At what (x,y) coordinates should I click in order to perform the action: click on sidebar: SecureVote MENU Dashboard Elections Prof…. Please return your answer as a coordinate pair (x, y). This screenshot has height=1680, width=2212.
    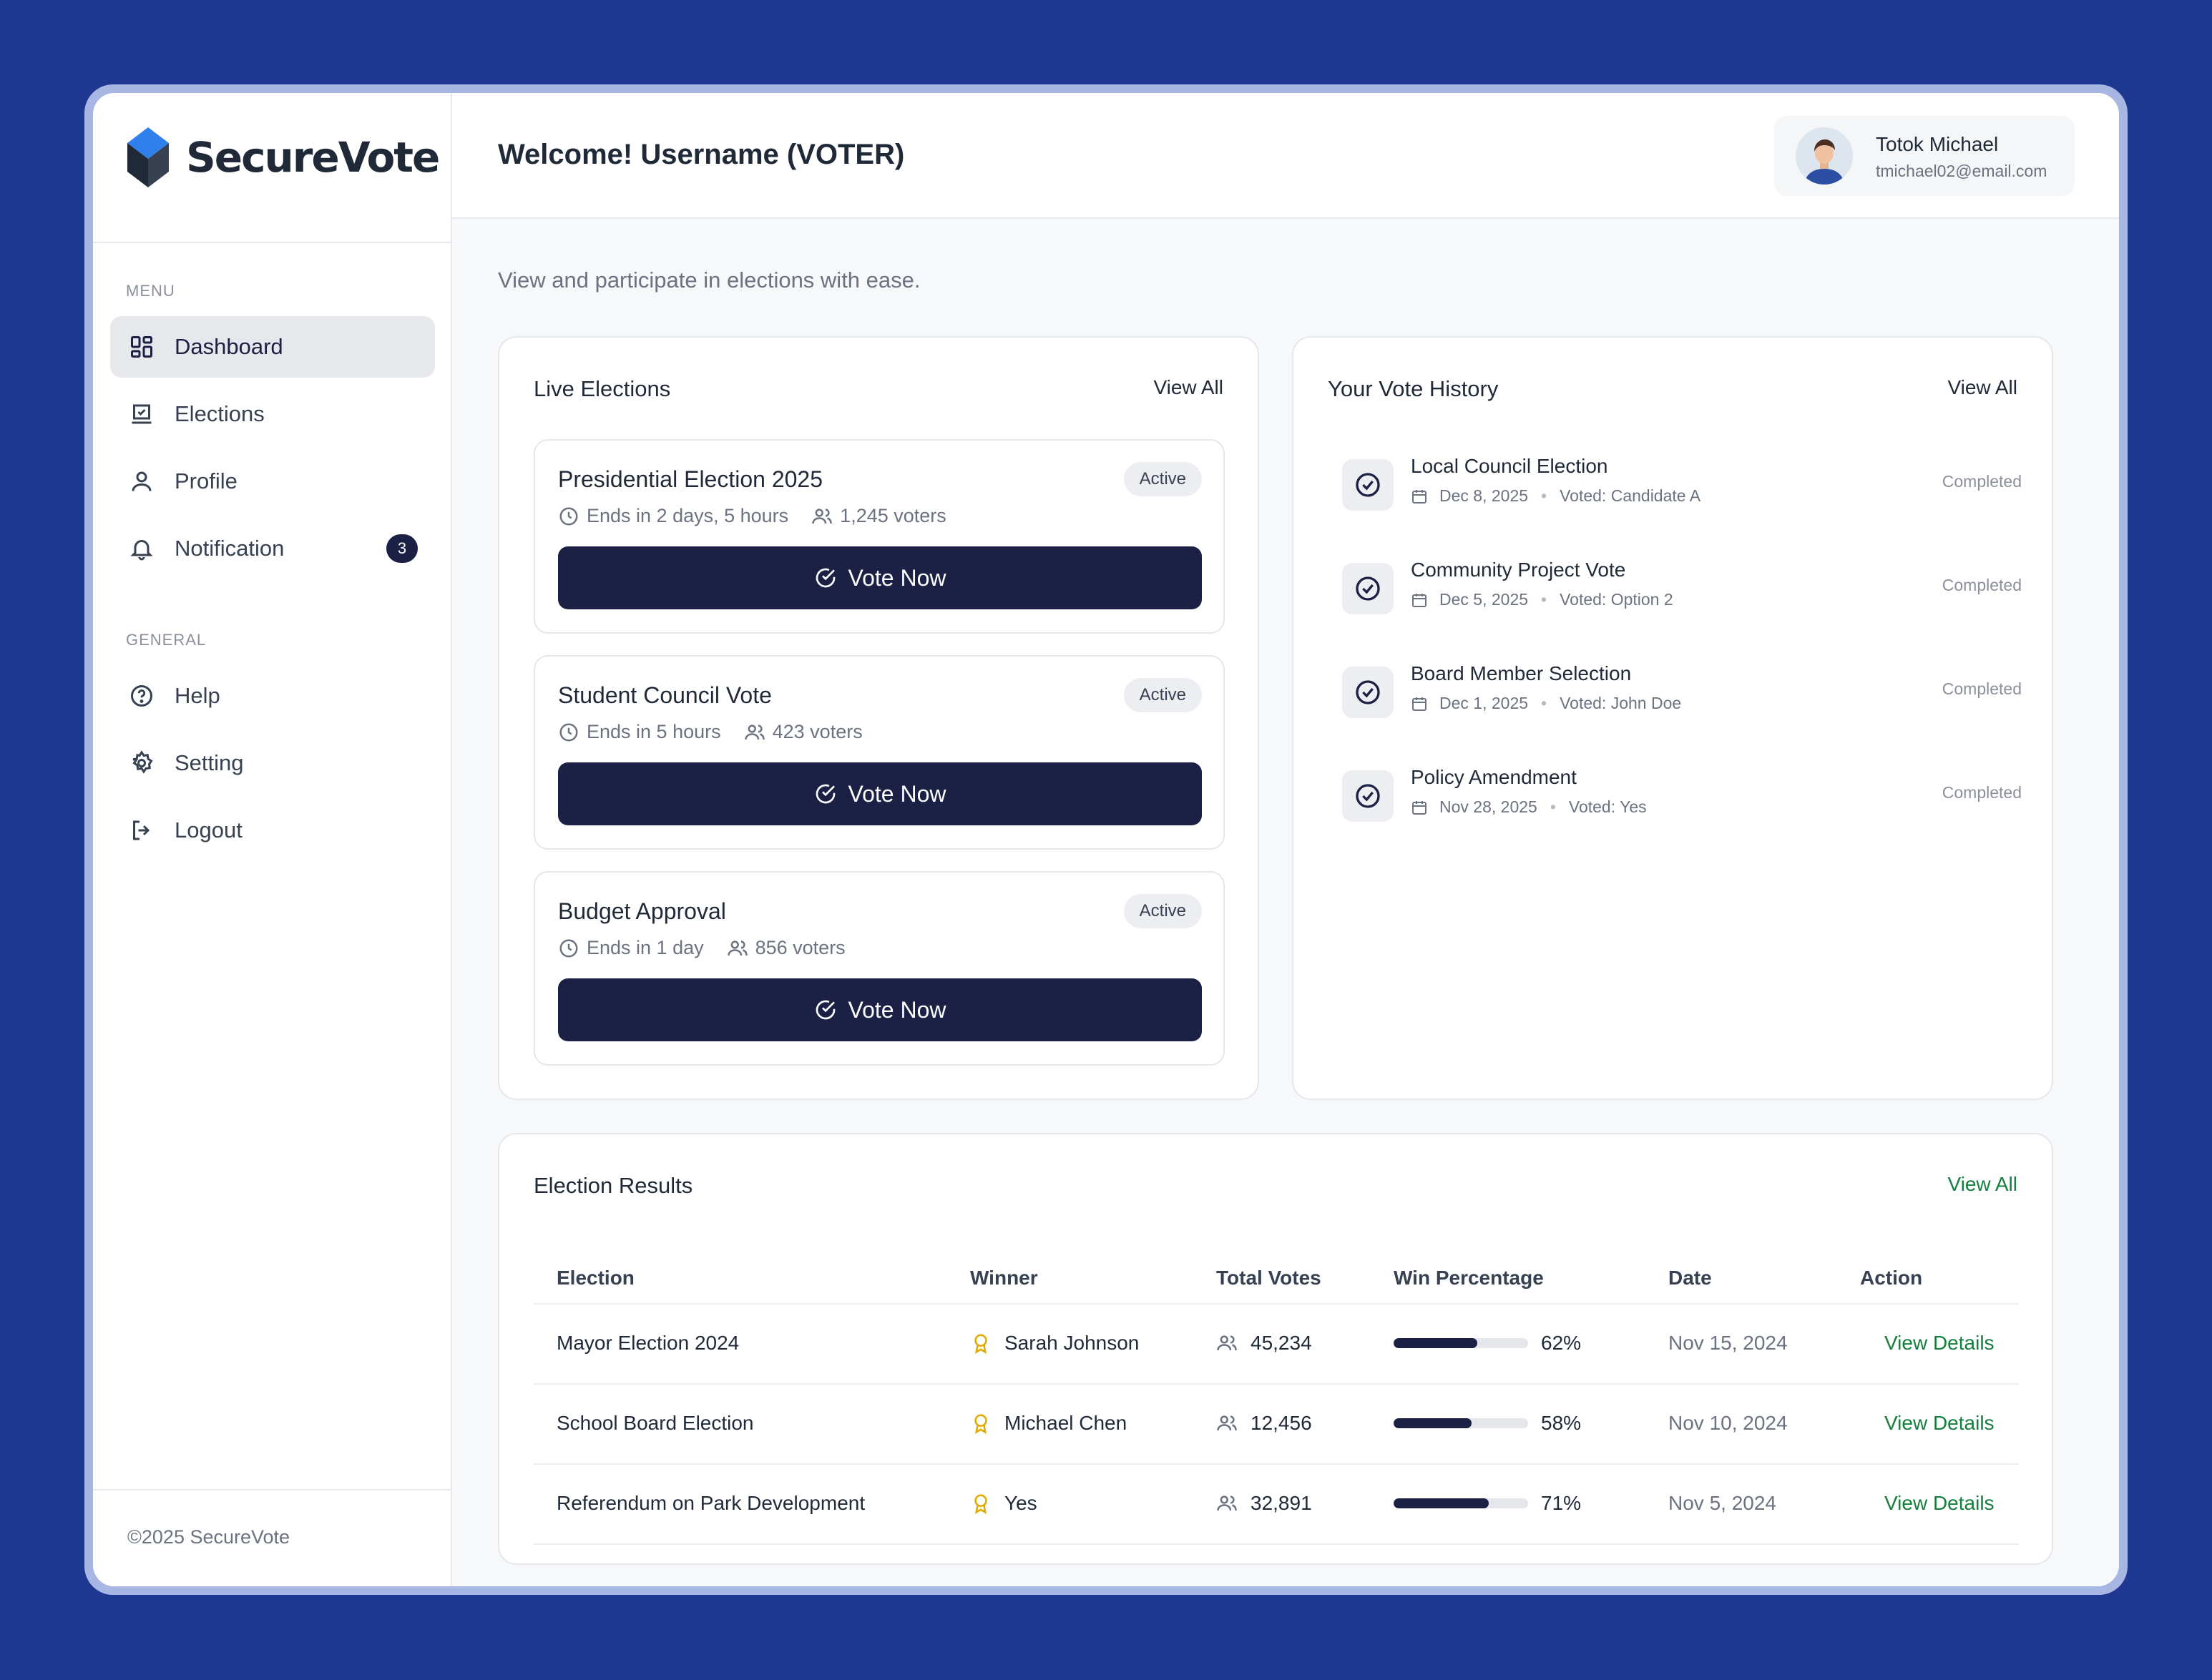
    Looking at the image, I should click on (272, 839).